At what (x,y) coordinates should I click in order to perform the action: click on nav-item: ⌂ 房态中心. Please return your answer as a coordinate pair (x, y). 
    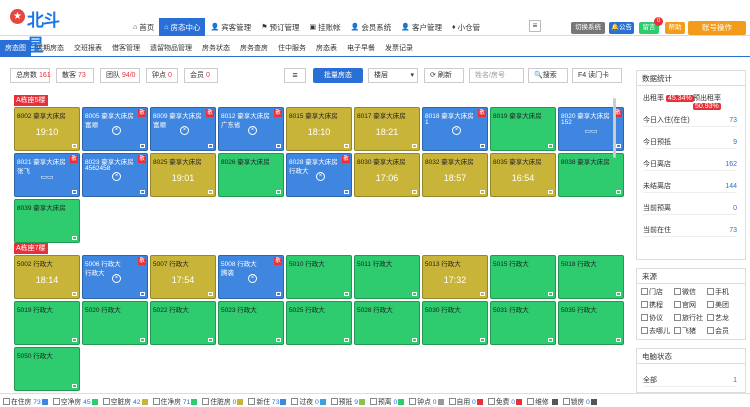
    Looking at the image, I should click on (182, 27).